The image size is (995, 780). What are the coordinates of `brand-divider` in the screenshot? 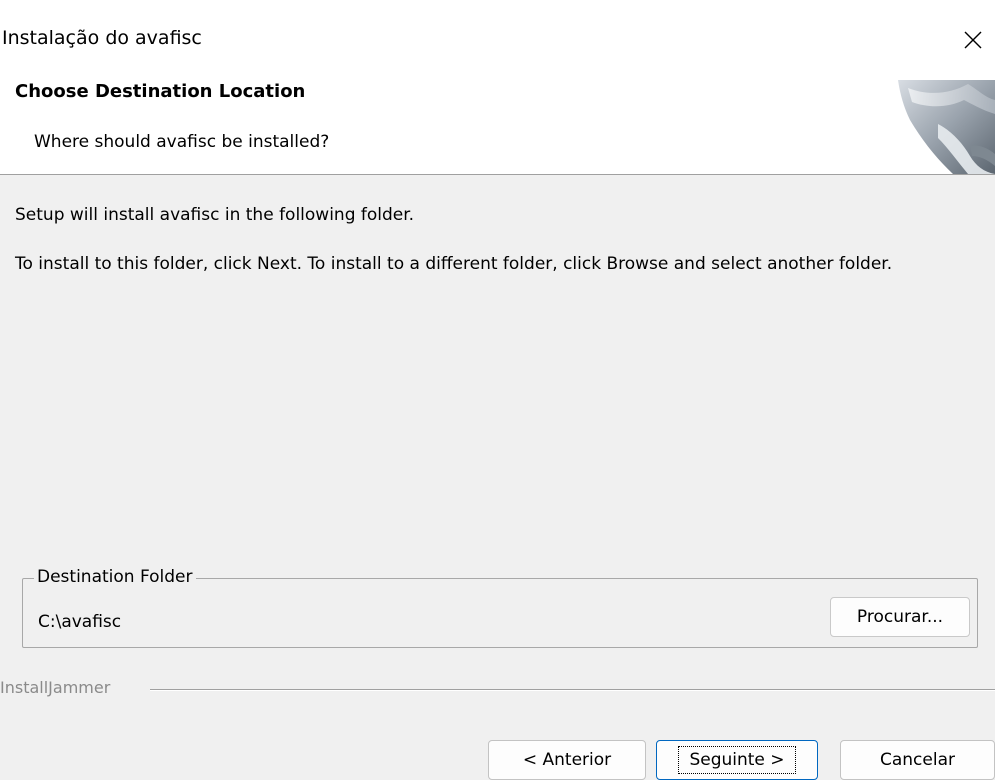 It's located at (572, 690).